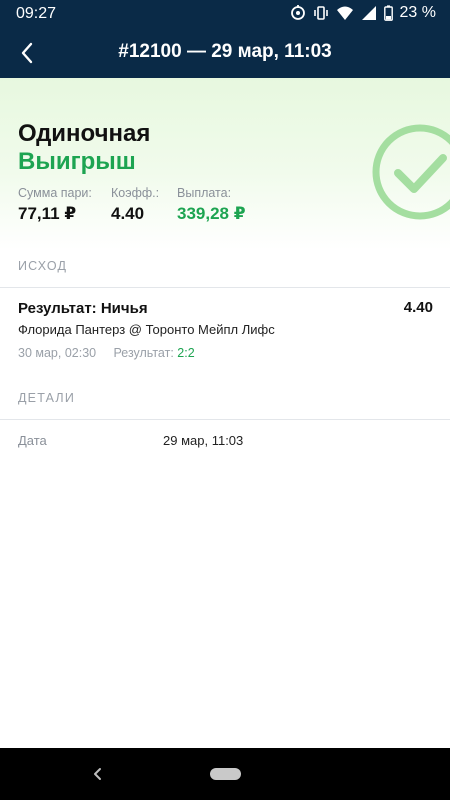  What do you see at coordinates (417, 12) in the screenshot?
I see `battery-percentage: 23 %` at bounding box center [417, 12].